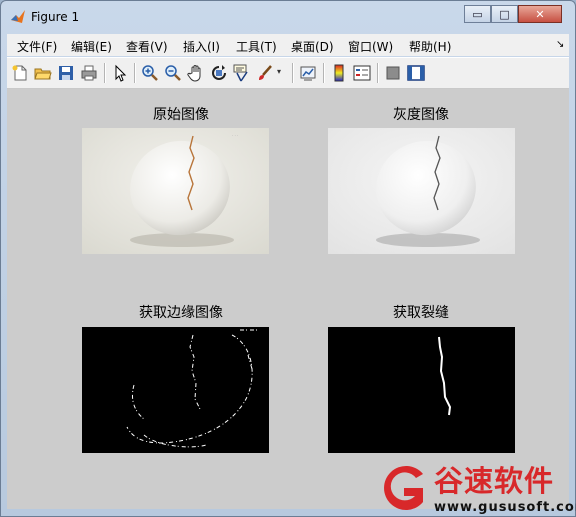 This screenshot has height=517, width=576. Describe the element at coordinates (66, 73) in the screenshot. I see `save-icon` at that location.